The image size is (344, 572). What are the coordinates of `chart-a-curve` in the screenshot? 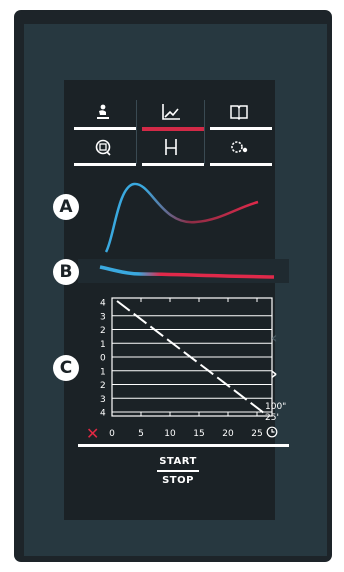 It's located at (181, 217).